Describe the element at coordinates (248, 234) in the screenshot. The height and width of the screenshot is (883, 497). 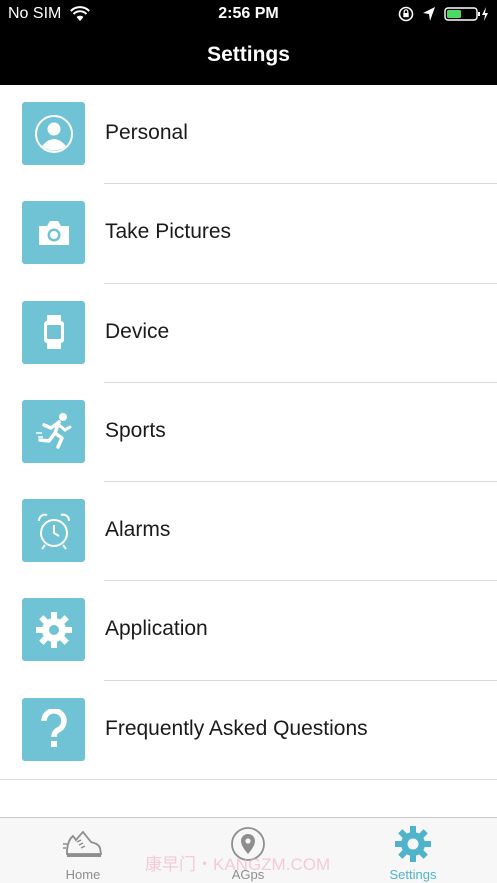
I see `settings-item-take-pictures: Take Pictures` at that location.